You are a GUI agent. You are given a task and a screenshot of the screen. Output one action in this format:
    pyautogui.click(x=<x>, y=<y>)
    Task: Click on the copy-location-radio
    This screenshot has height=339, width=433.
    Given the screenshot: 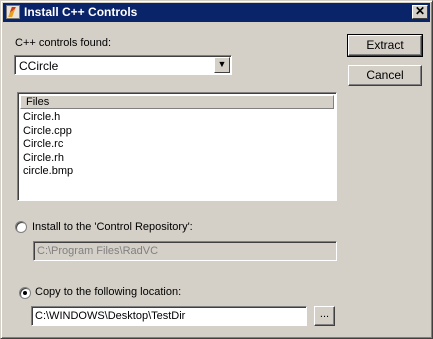 What is the action you would take?
    pyautogui.click(x=25, y=293)
    